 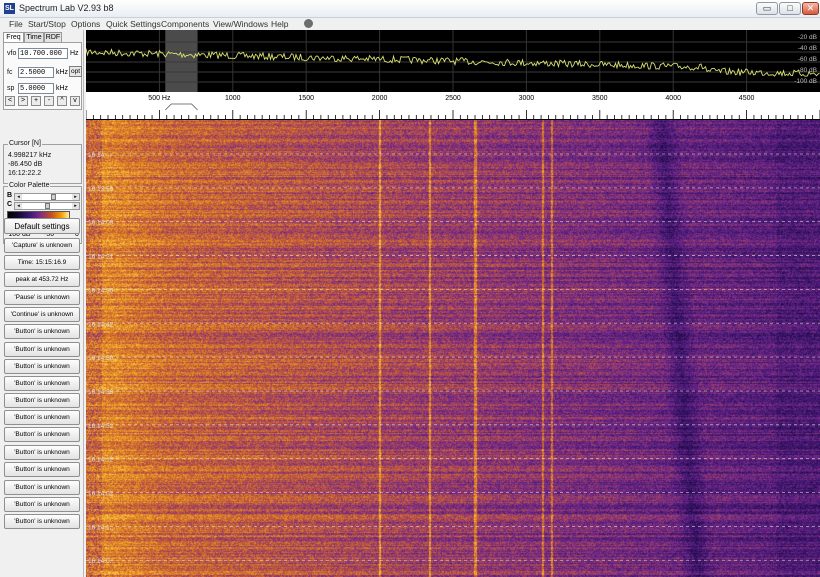 What do you see at coordinates (807, 37) in the screenshot?
I see `db-label: -20 dB` at bounding box center [807, 37].